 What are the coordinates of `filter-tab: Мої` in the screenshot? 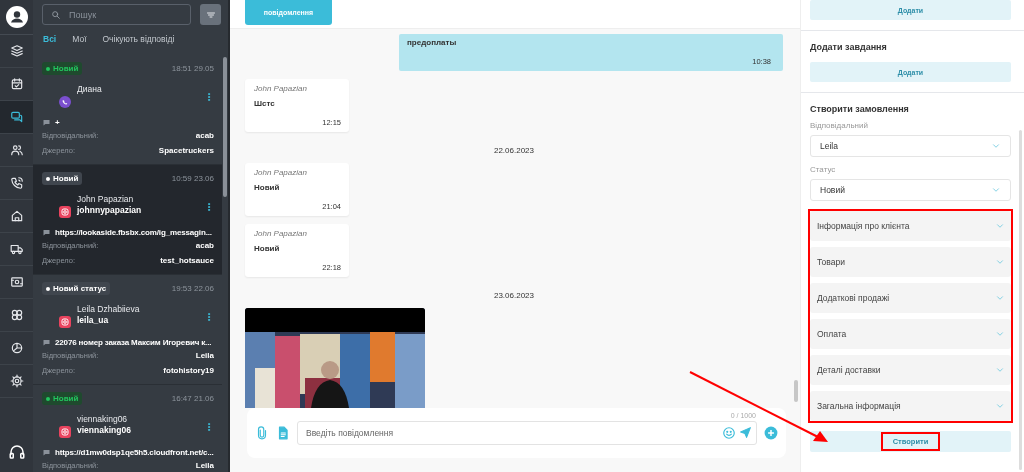 It's located at (79, 39).